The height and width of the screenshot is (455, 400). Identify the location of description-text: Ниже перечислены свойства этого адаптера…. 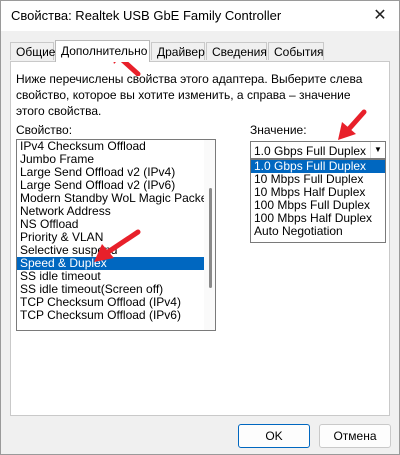
(189, 95).